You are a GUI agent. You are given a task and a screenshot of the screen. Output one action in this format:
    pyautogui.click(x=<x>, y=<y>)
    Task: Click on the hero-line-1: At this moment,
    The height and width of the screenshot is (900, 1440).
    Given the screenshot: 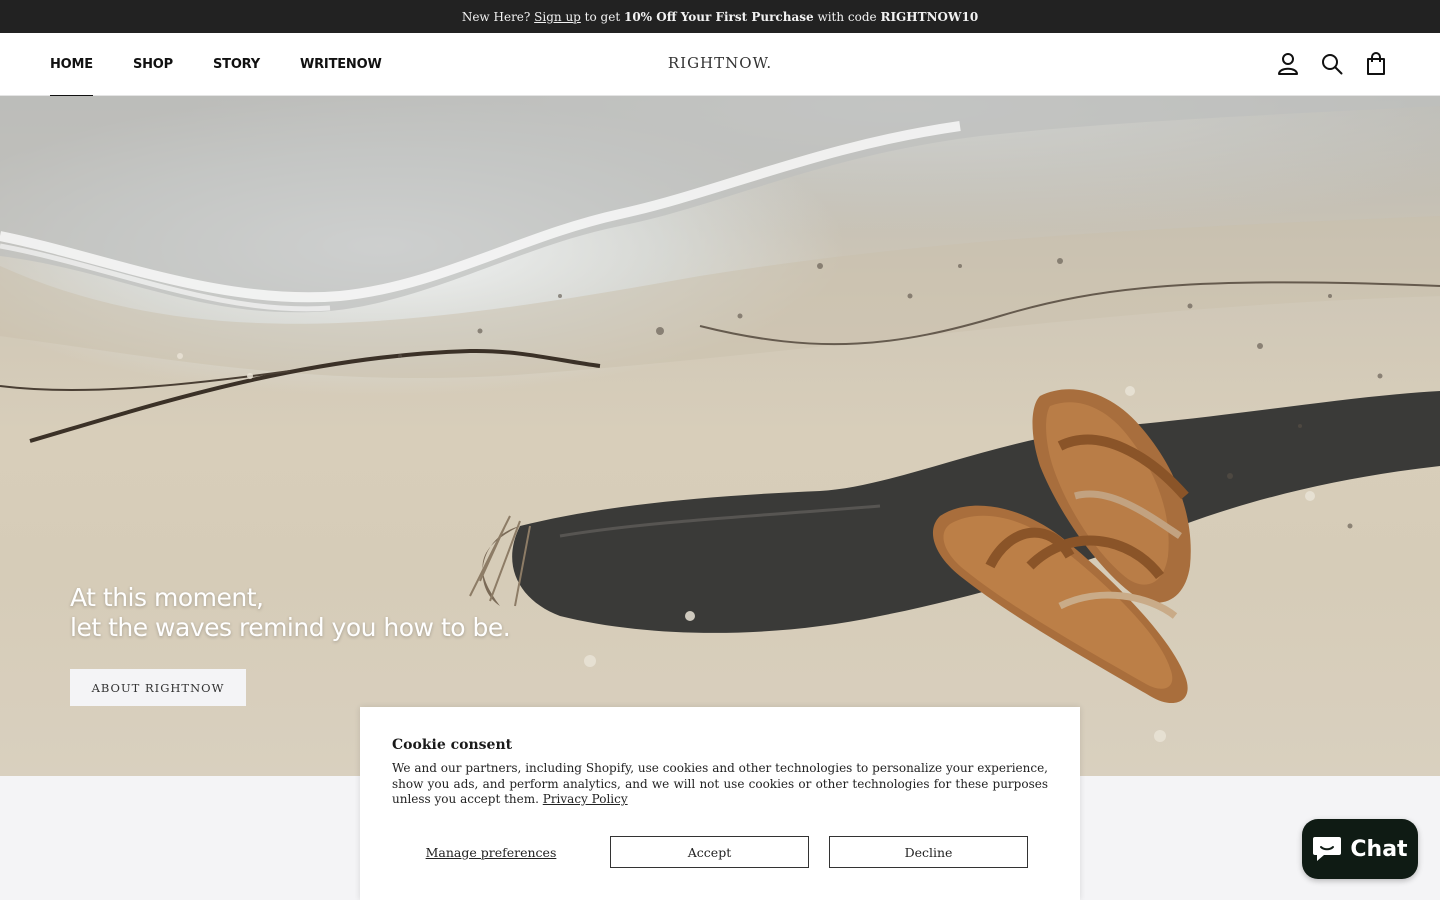 What is the action you would take?
    pyautogui.click(x=167, y=597)
    